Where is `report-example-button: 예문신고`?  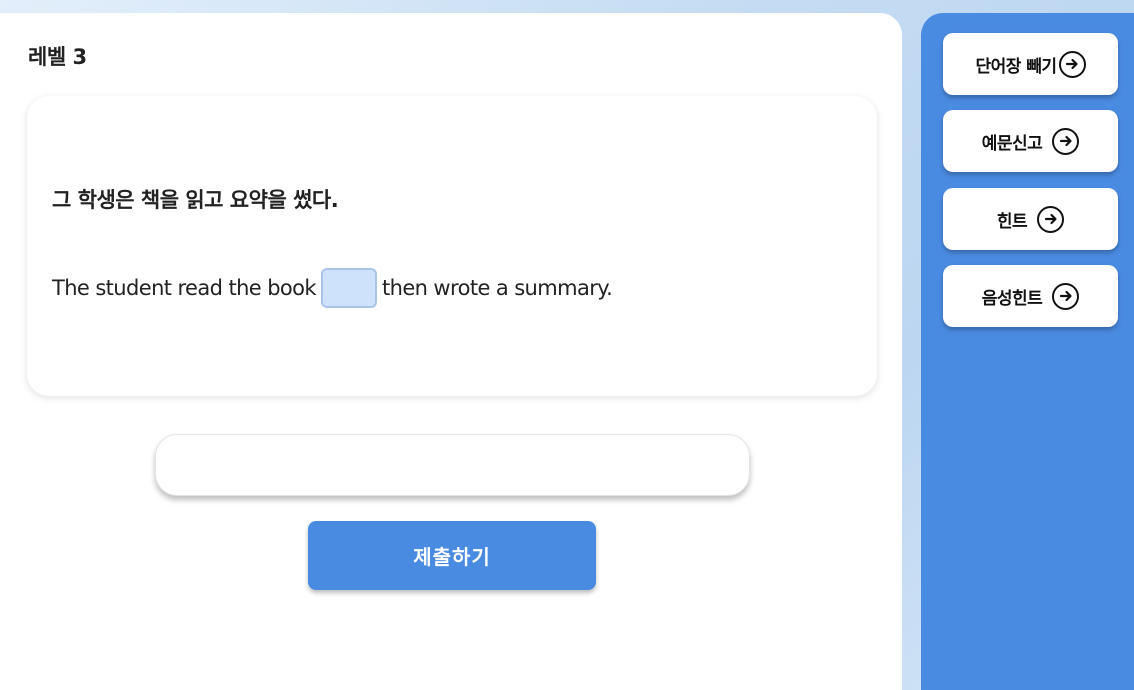
report-example-button: 예문신고 is located at coordinates (1030, 141).